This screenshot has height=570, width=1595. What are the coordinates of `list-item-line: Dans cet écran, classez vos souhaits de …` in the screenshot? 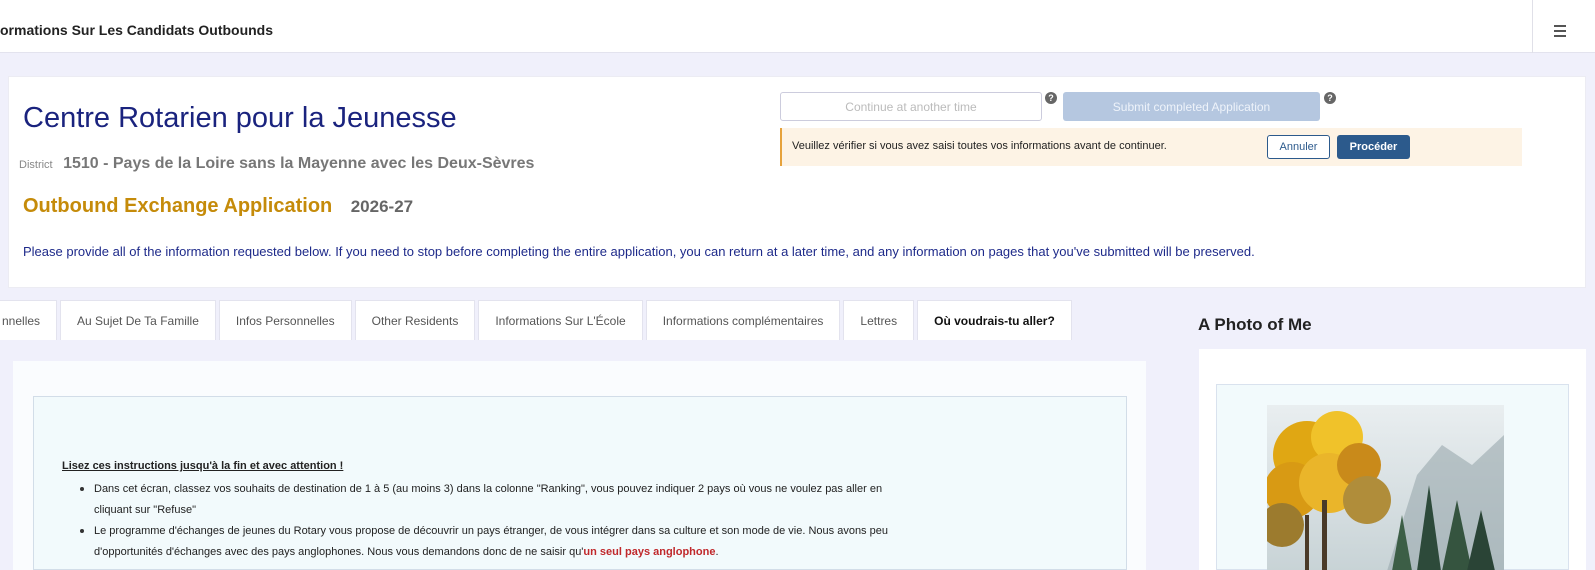 It's located at (488, 489).